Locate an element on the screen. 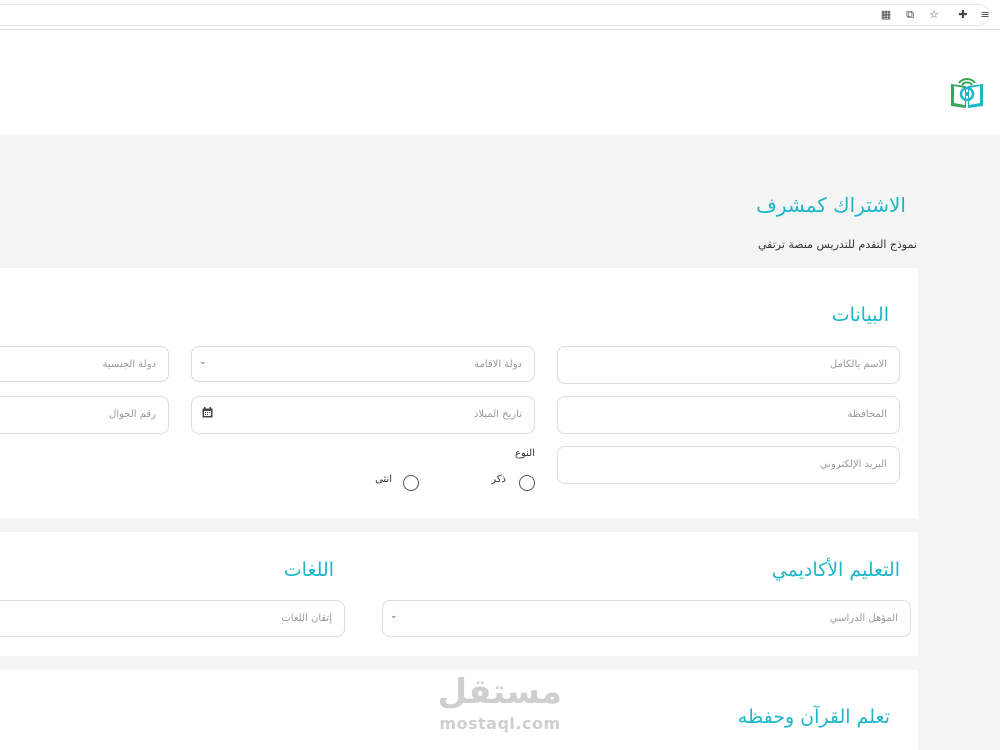 Image resolution: width=1000 pixels, height=750 pixels. birth-date-placeholder: تاريخ الميلاد is located at coordinates (497, 414).